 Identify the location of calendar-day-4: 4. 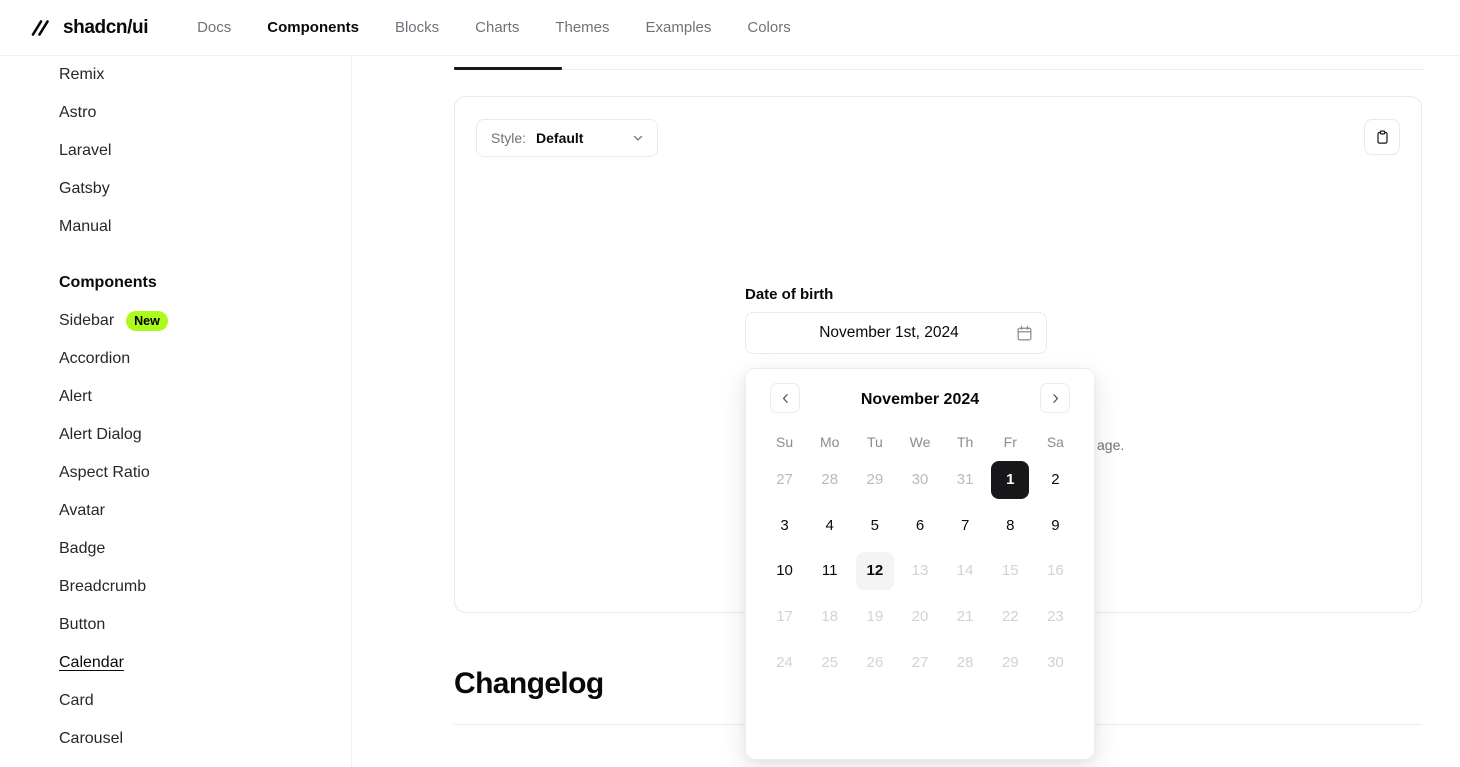
(830, 525).